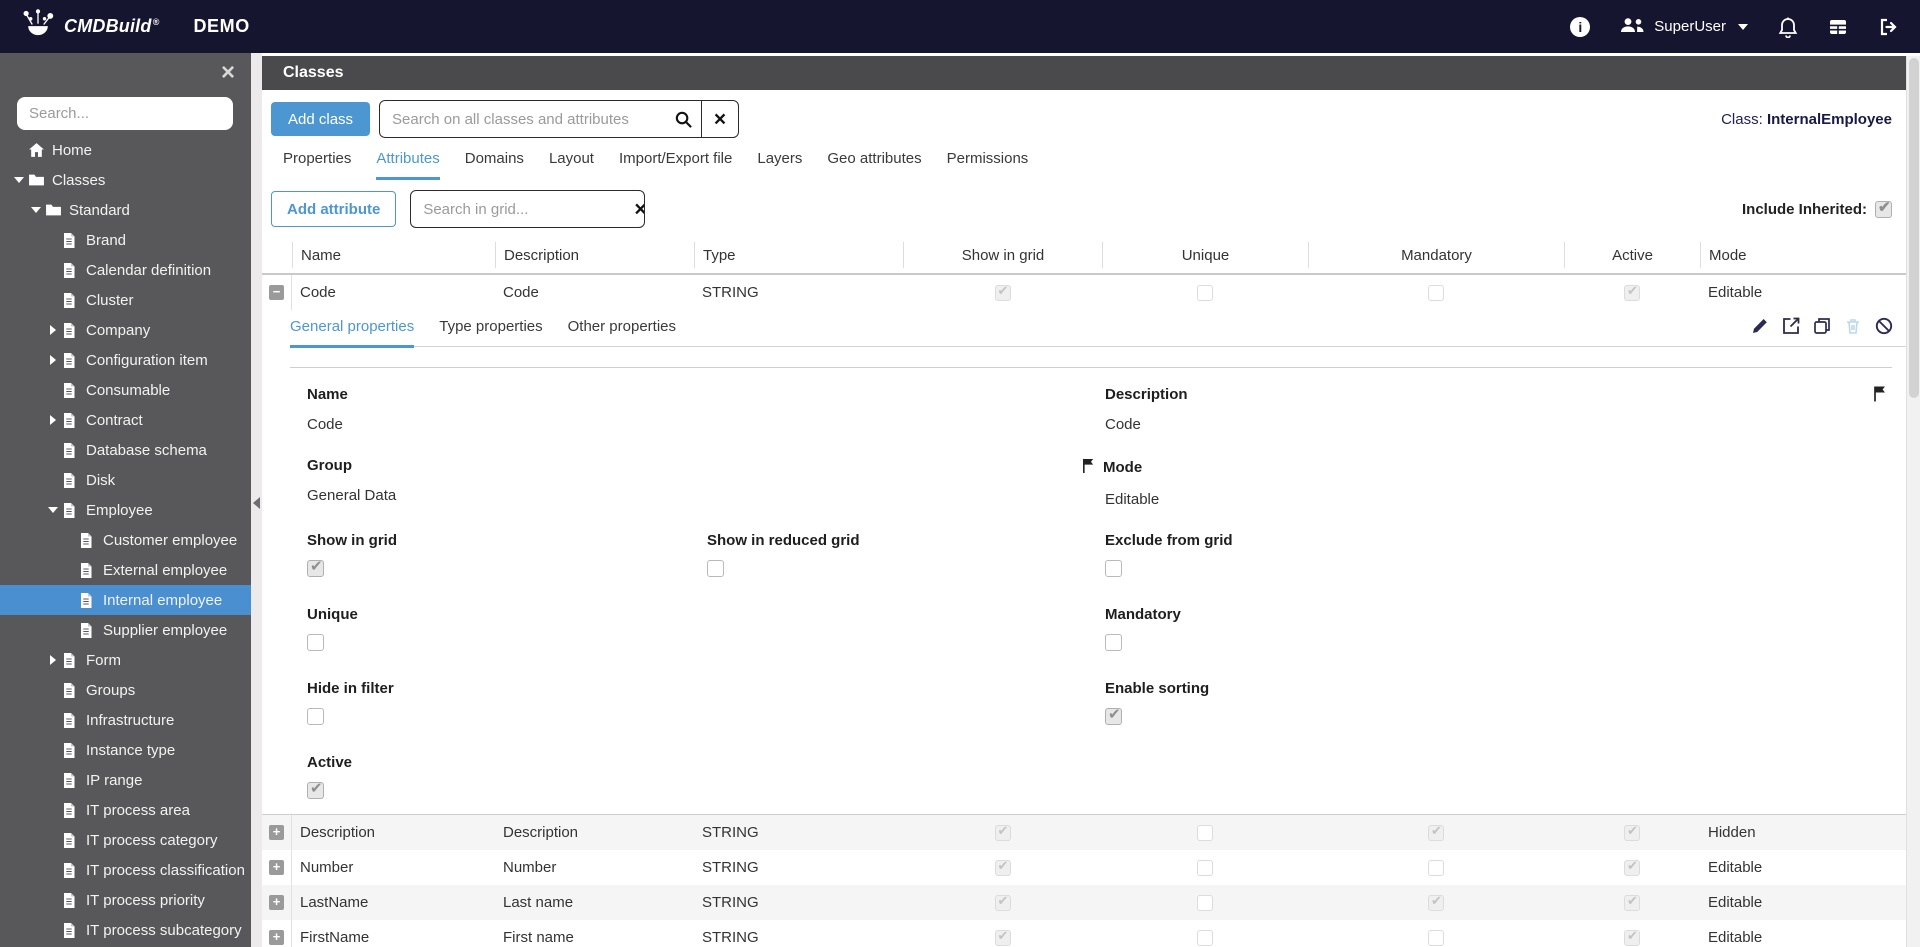 Image resolution: width=1920 pixels, height=947 pixels. I want to click on column-header-name: Name, so click(393, 255).